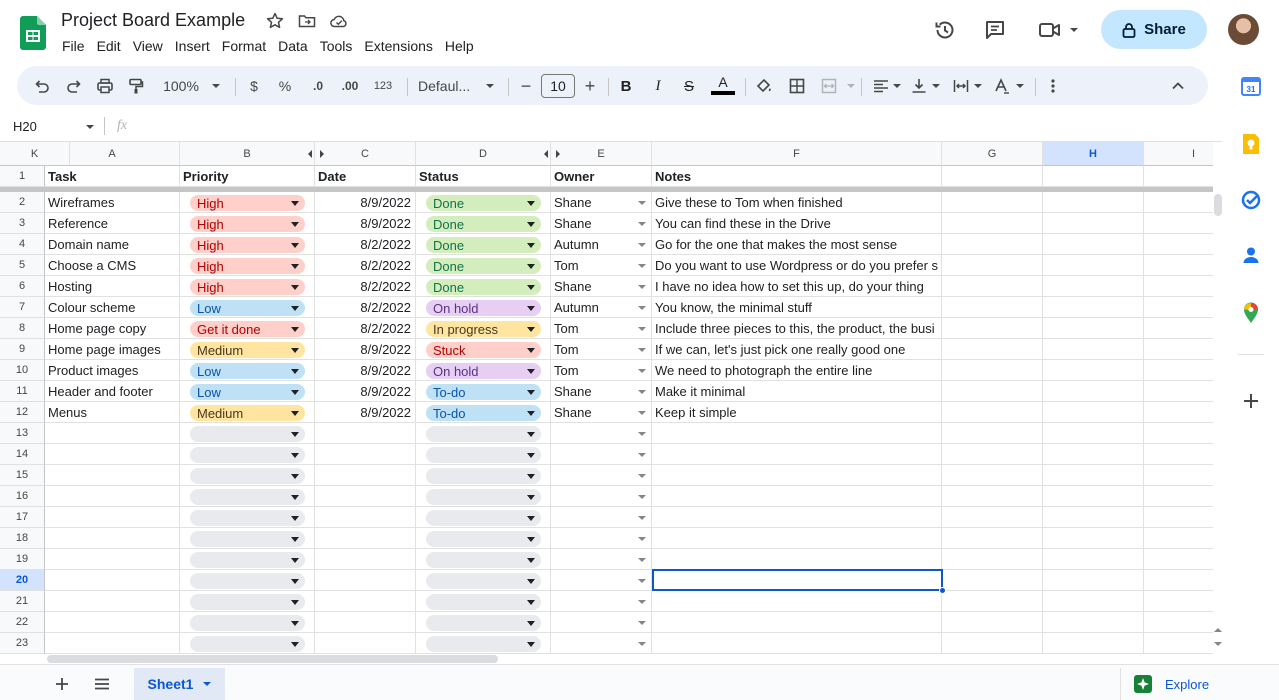  Describe the element at coordinates (1154, 29) in the screenshot. I see `share-button: Share` at that location.